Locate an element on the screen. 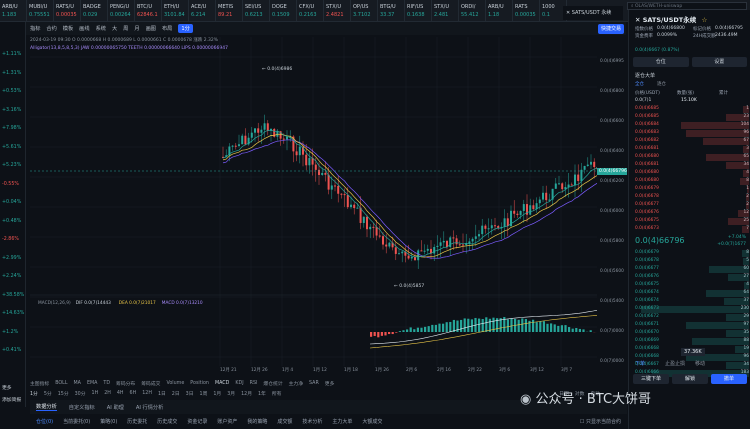 This screenshot has width=750, height=429. watchlist-change: +7.98% is located at coordinates (13, 128).